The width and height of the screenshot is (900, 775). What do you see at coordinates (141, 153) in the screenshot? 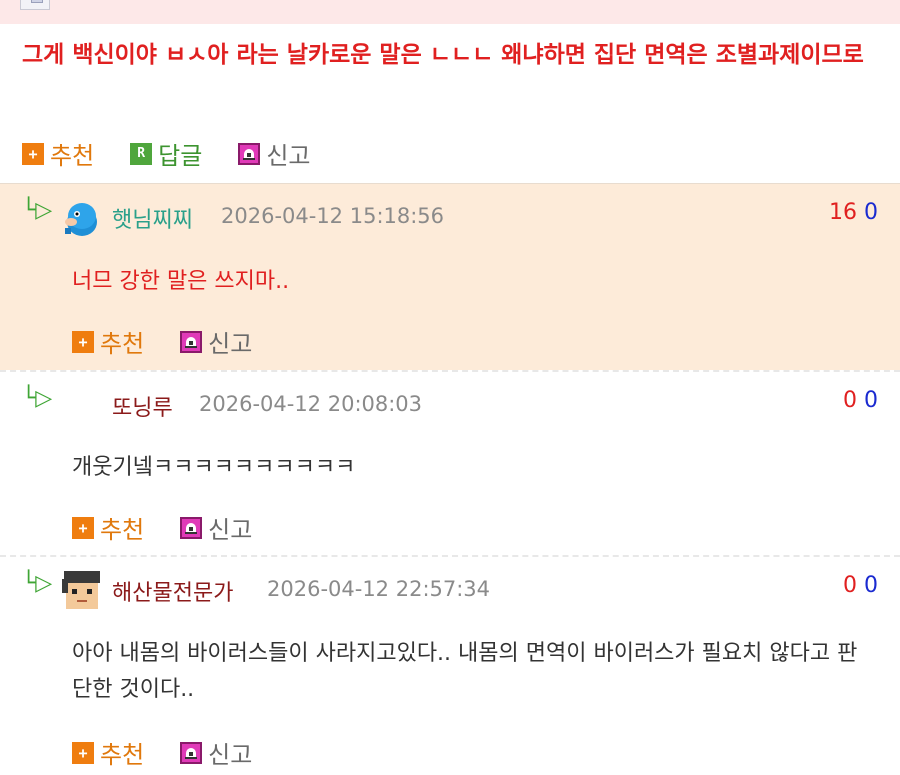
I see `r-box-icon: R` at bounding box center [141, 153].